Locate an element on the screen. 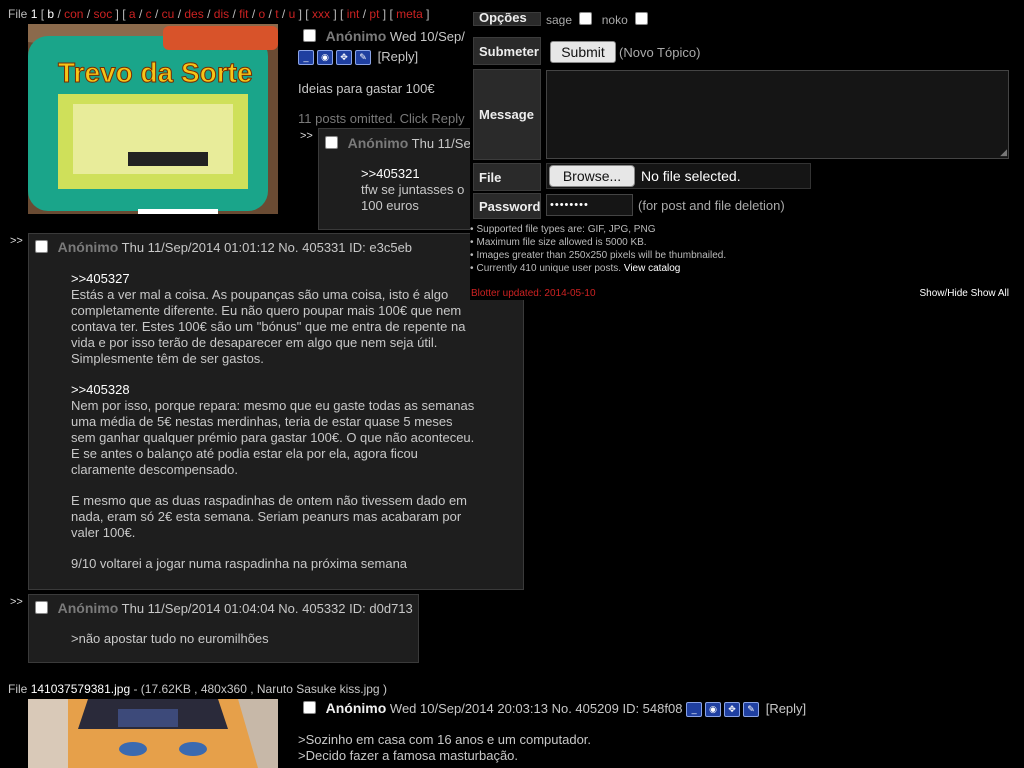 The width and height of the screenshot is (1024, 768). password-label: Password is located at coordinates (507, 206).